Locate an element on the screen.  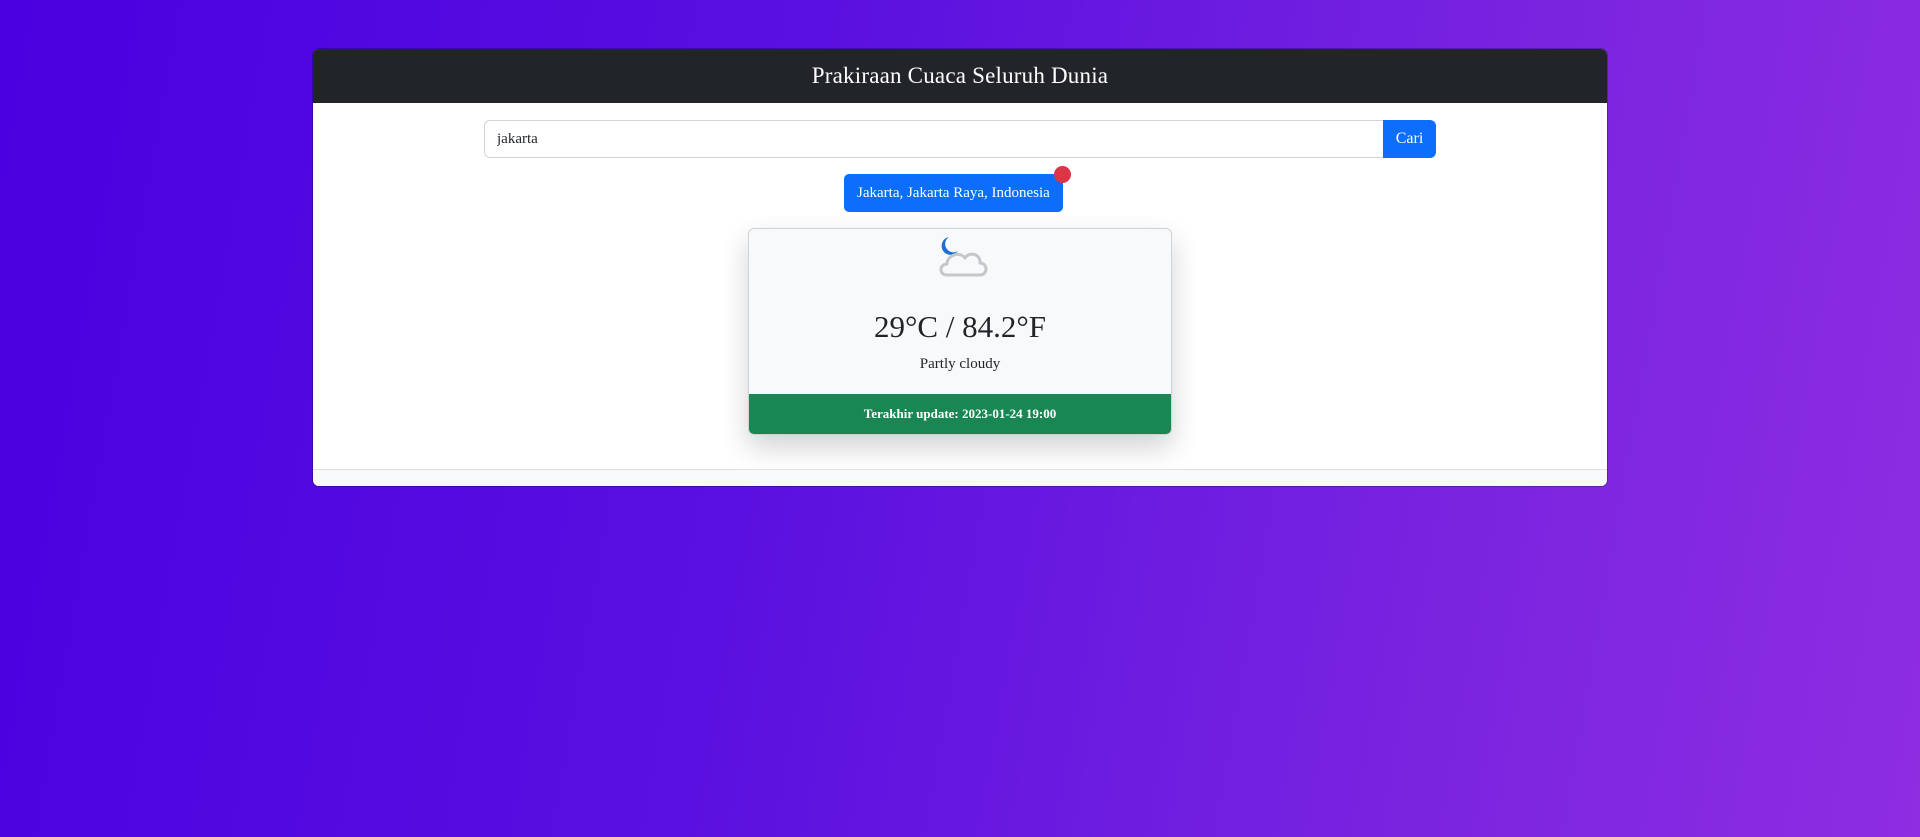
search-button: Cari is located at coordinates (1409, 139).